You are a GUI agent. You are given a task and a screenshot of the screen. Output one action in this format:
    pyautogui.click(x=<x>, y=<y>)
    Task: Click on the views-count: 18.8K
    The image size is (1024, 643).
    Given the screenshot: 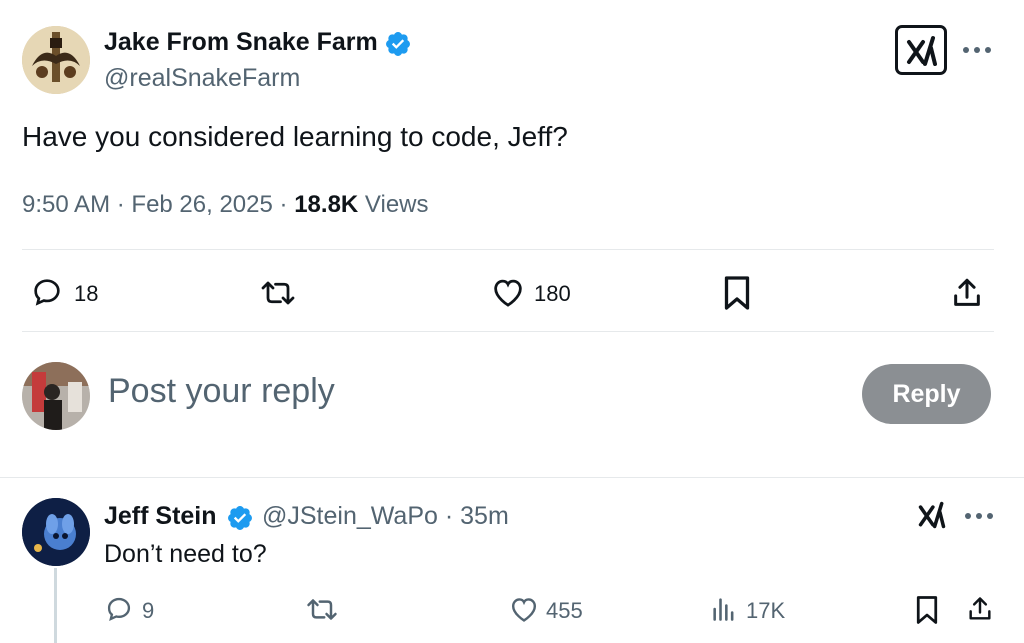 What is the action you would take?
    pyautogui.click(x=326, y=204)
    